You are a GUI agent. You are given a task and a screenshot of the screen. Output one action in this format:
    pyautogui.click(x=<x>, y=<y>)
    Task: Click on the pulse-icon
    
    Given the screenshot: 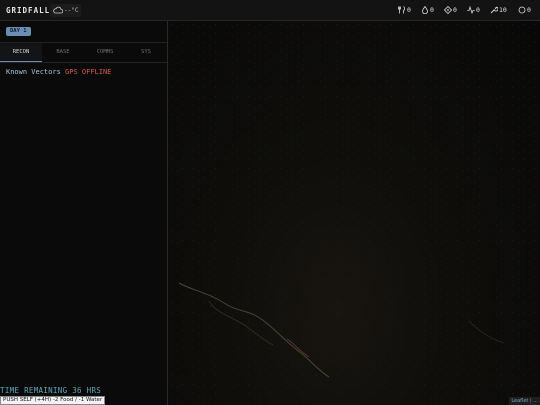 What is the action you would take?
    pyautogui.click(x=471, y=10)
    